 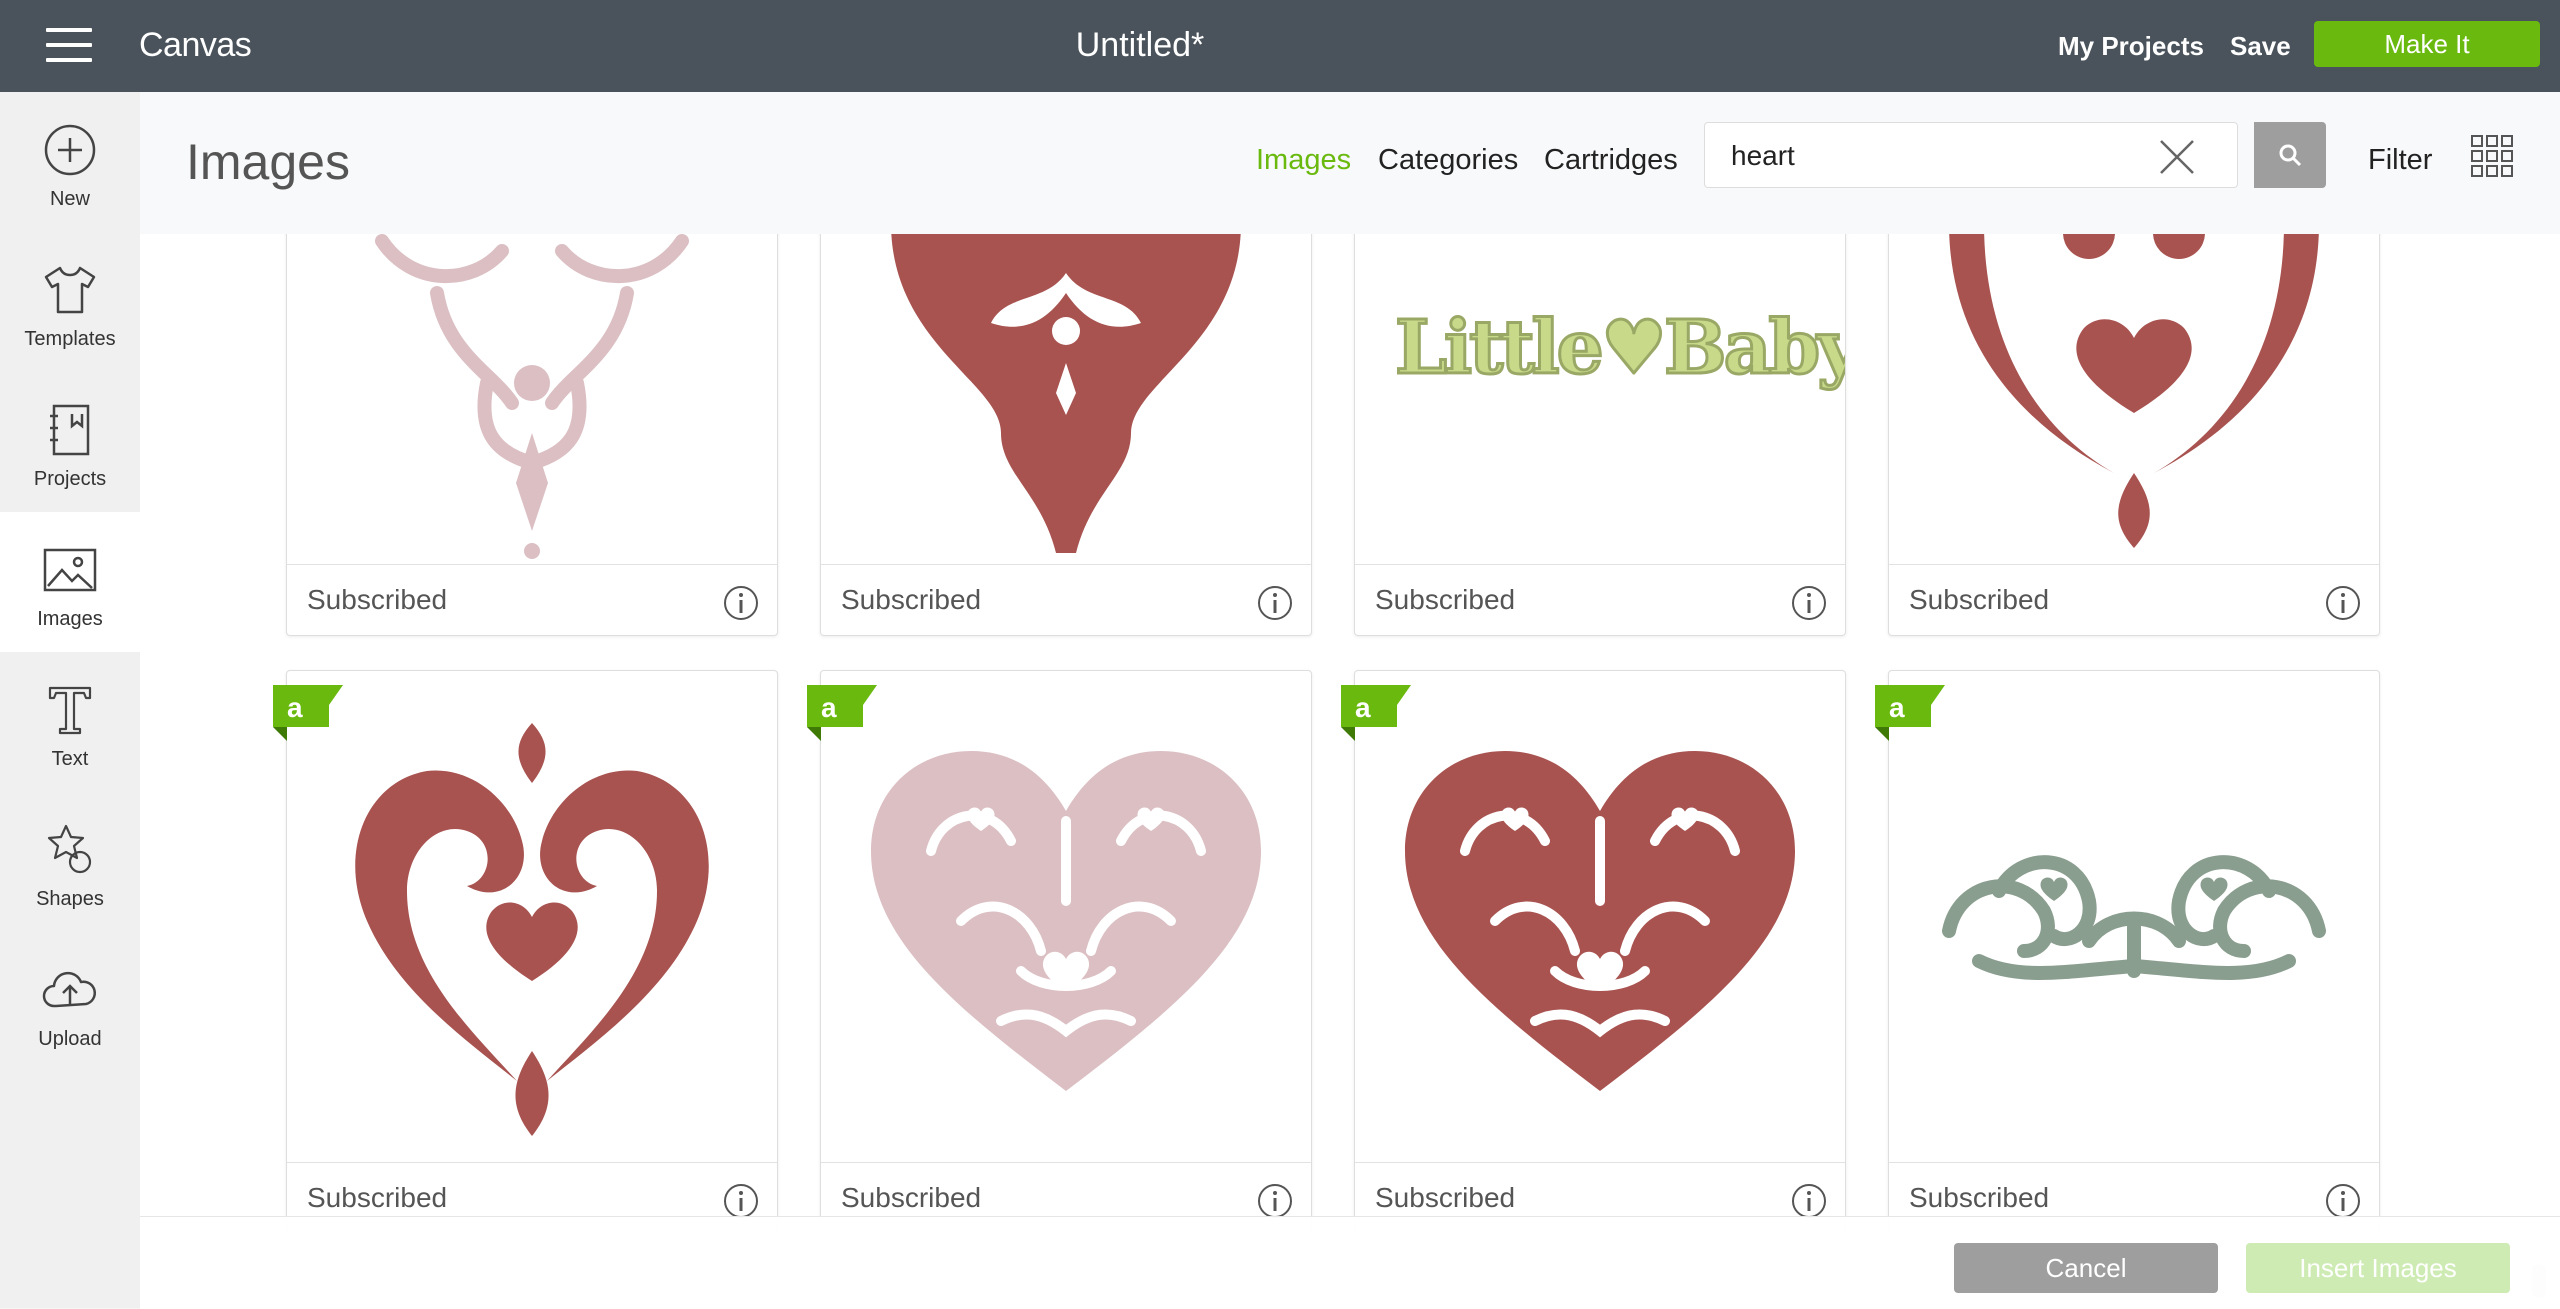 What do you see at coordinates (1600, 921) in the screenshot?
I see `red-filigree-heart-image` at bounding box center [1600, 921].